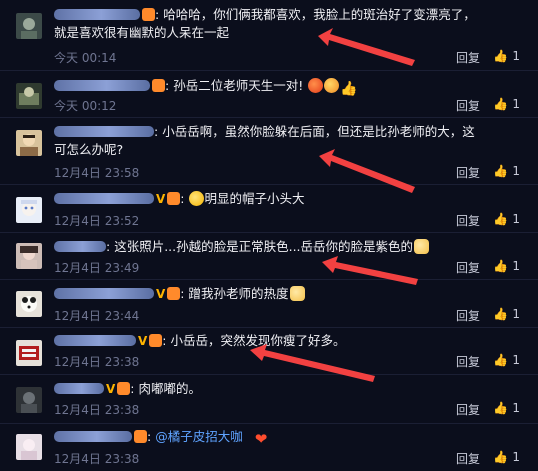  I want to click on comment-text: 肉嘟嘟的。, so click(169, 388).